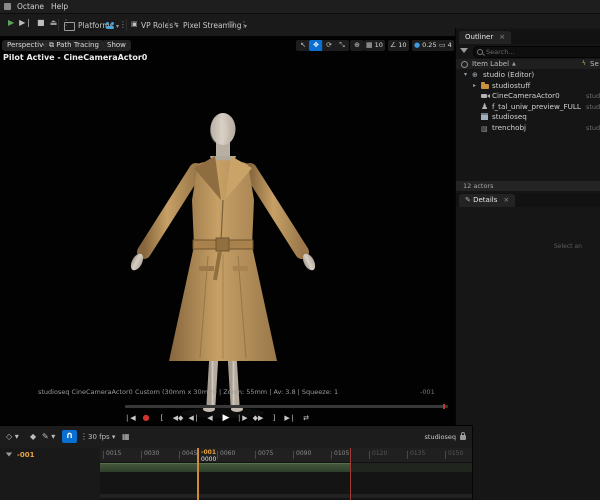  I want to click on sequencer-toolbar: ◇ ▾ ◆ ✎ ▾ ⋮ ▦ ∩ 30 fps ▾ studioseq, so click(236, 437).